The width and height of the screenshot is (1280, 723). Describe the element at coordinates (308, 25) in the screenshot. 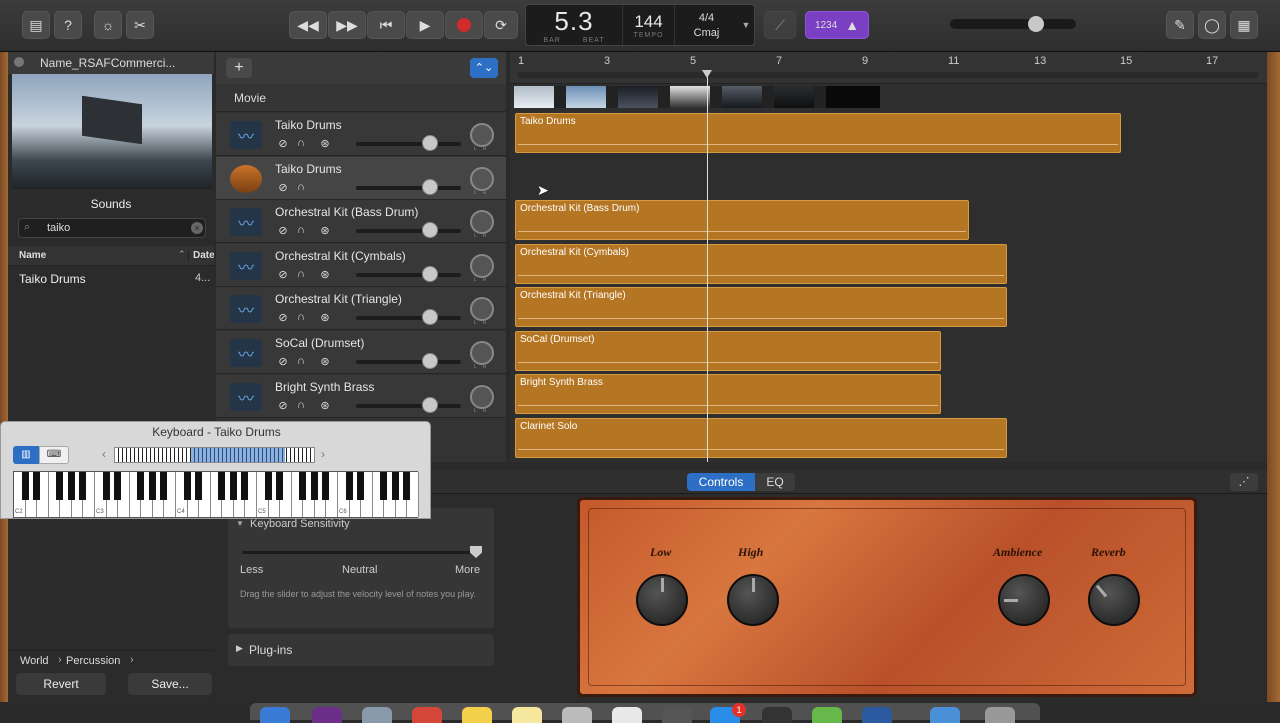

I see `rewind-button: ◀◀` at that location.